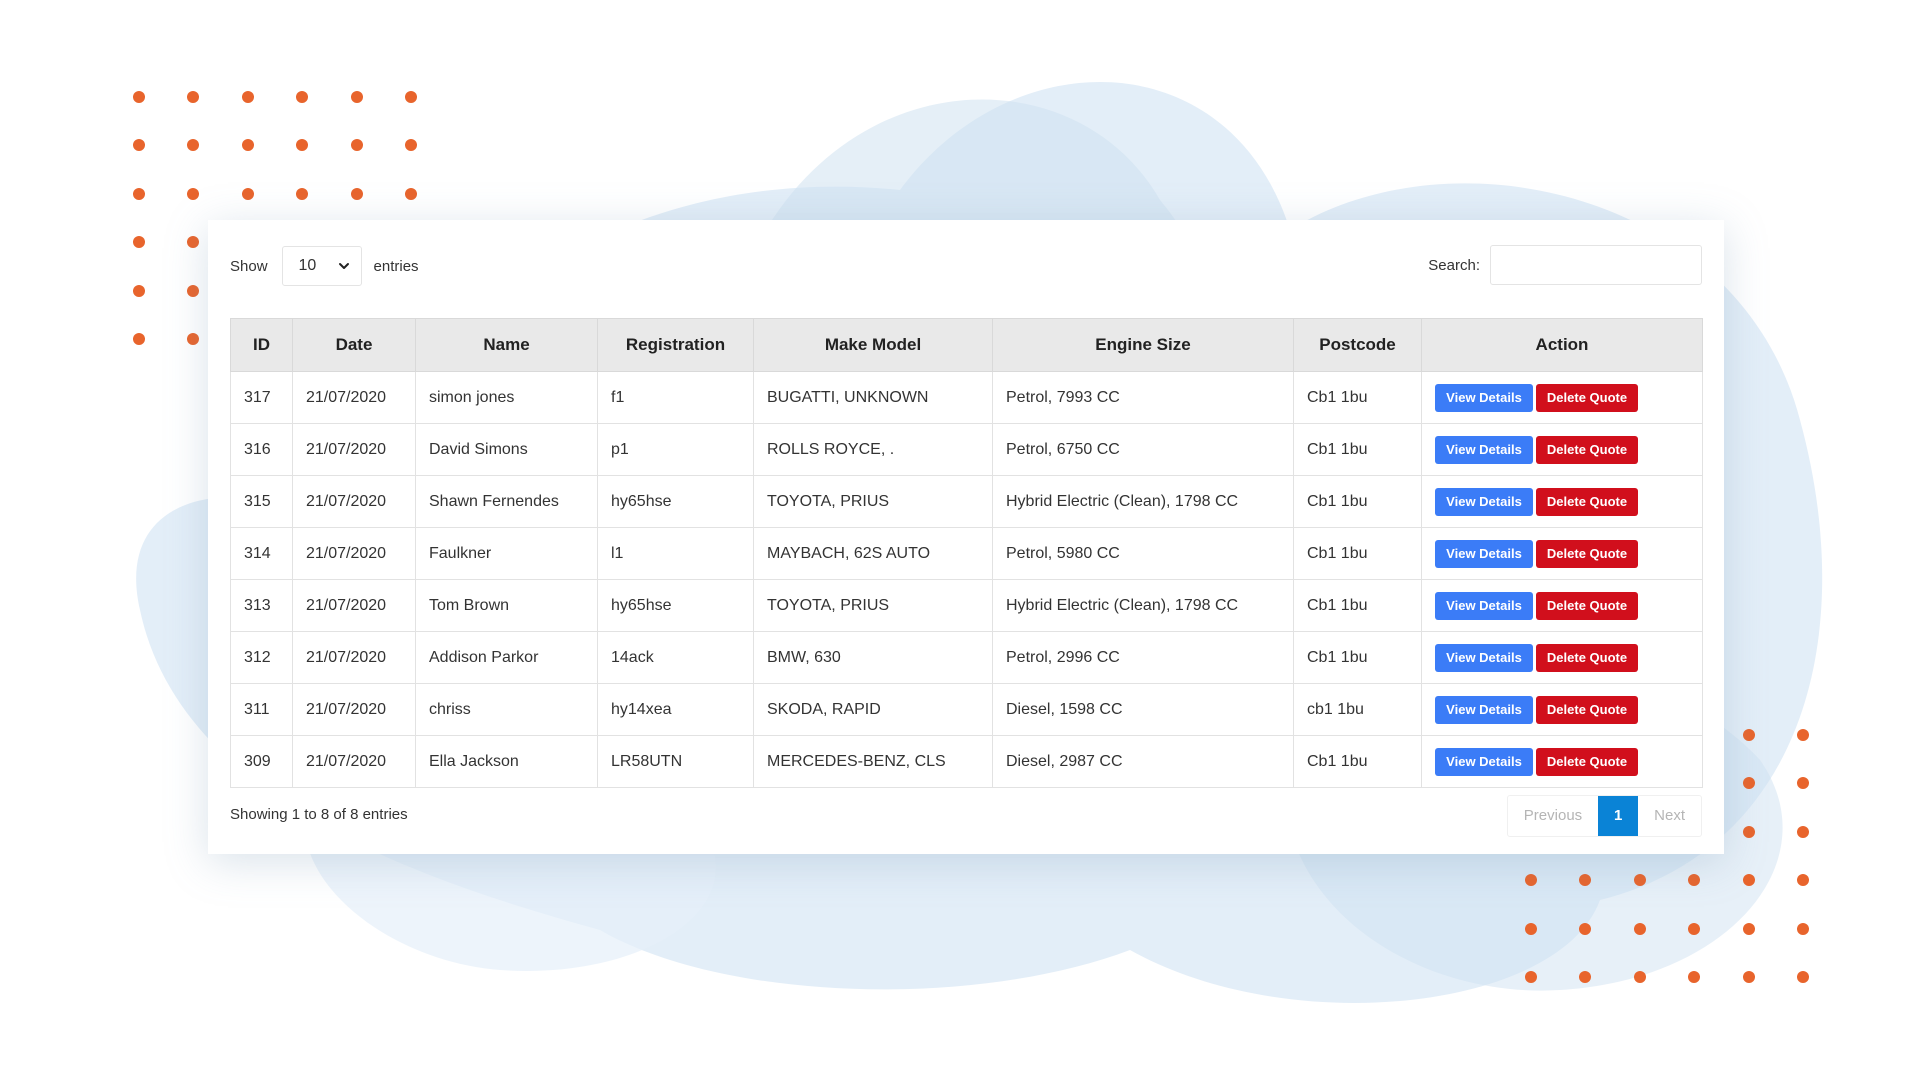 Image resolution: width=1920 pixels, height=1080 pixels. What do you see at coordinates (506, 553) in the screenshot?
I see `cell-name: Faulkner` at bounding box center [506, 553].